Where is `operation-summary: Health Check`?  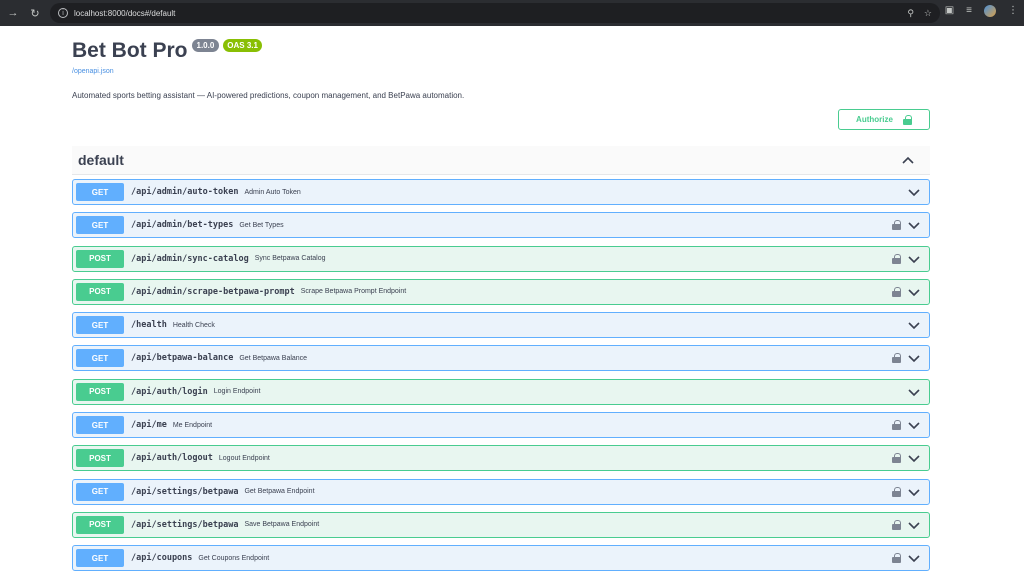
operation-summary: Health Check is located at coordinates (193, 325).